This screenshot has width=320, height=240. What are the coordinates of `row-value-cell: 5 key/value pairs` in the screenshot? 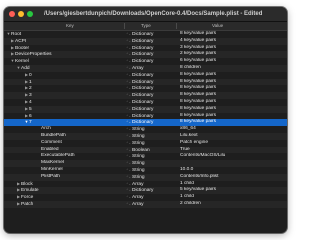 It's located at (232, 190).